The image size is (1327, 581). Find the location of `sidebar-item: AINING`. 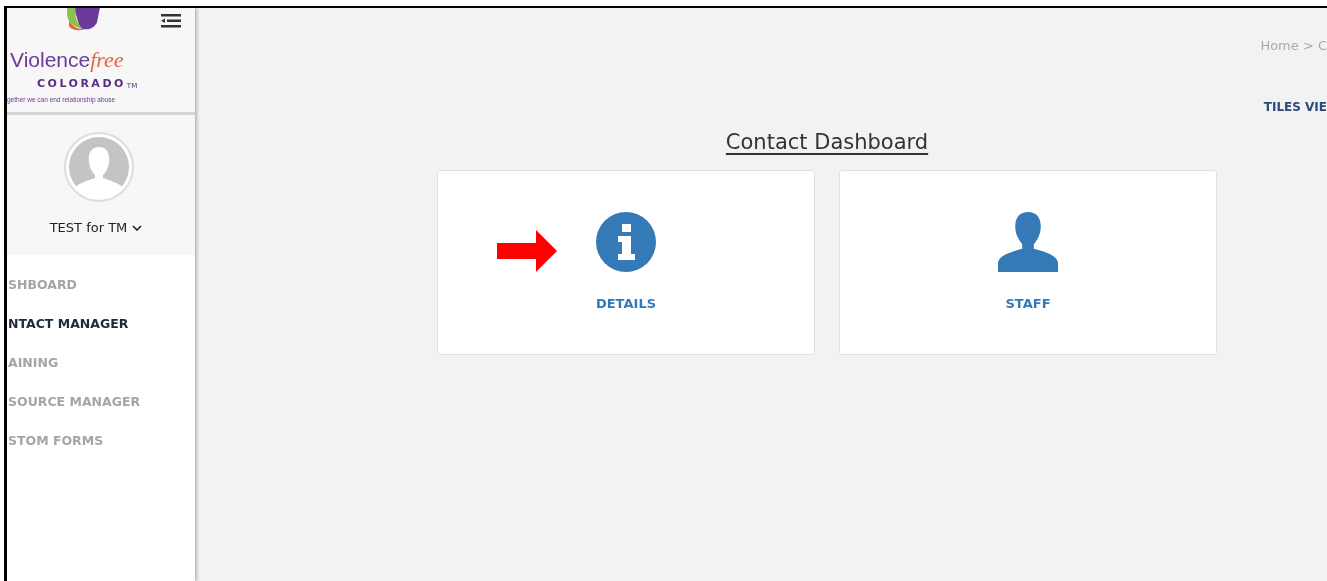

sidebar-item: AINING is located at coordinates (101, 362).